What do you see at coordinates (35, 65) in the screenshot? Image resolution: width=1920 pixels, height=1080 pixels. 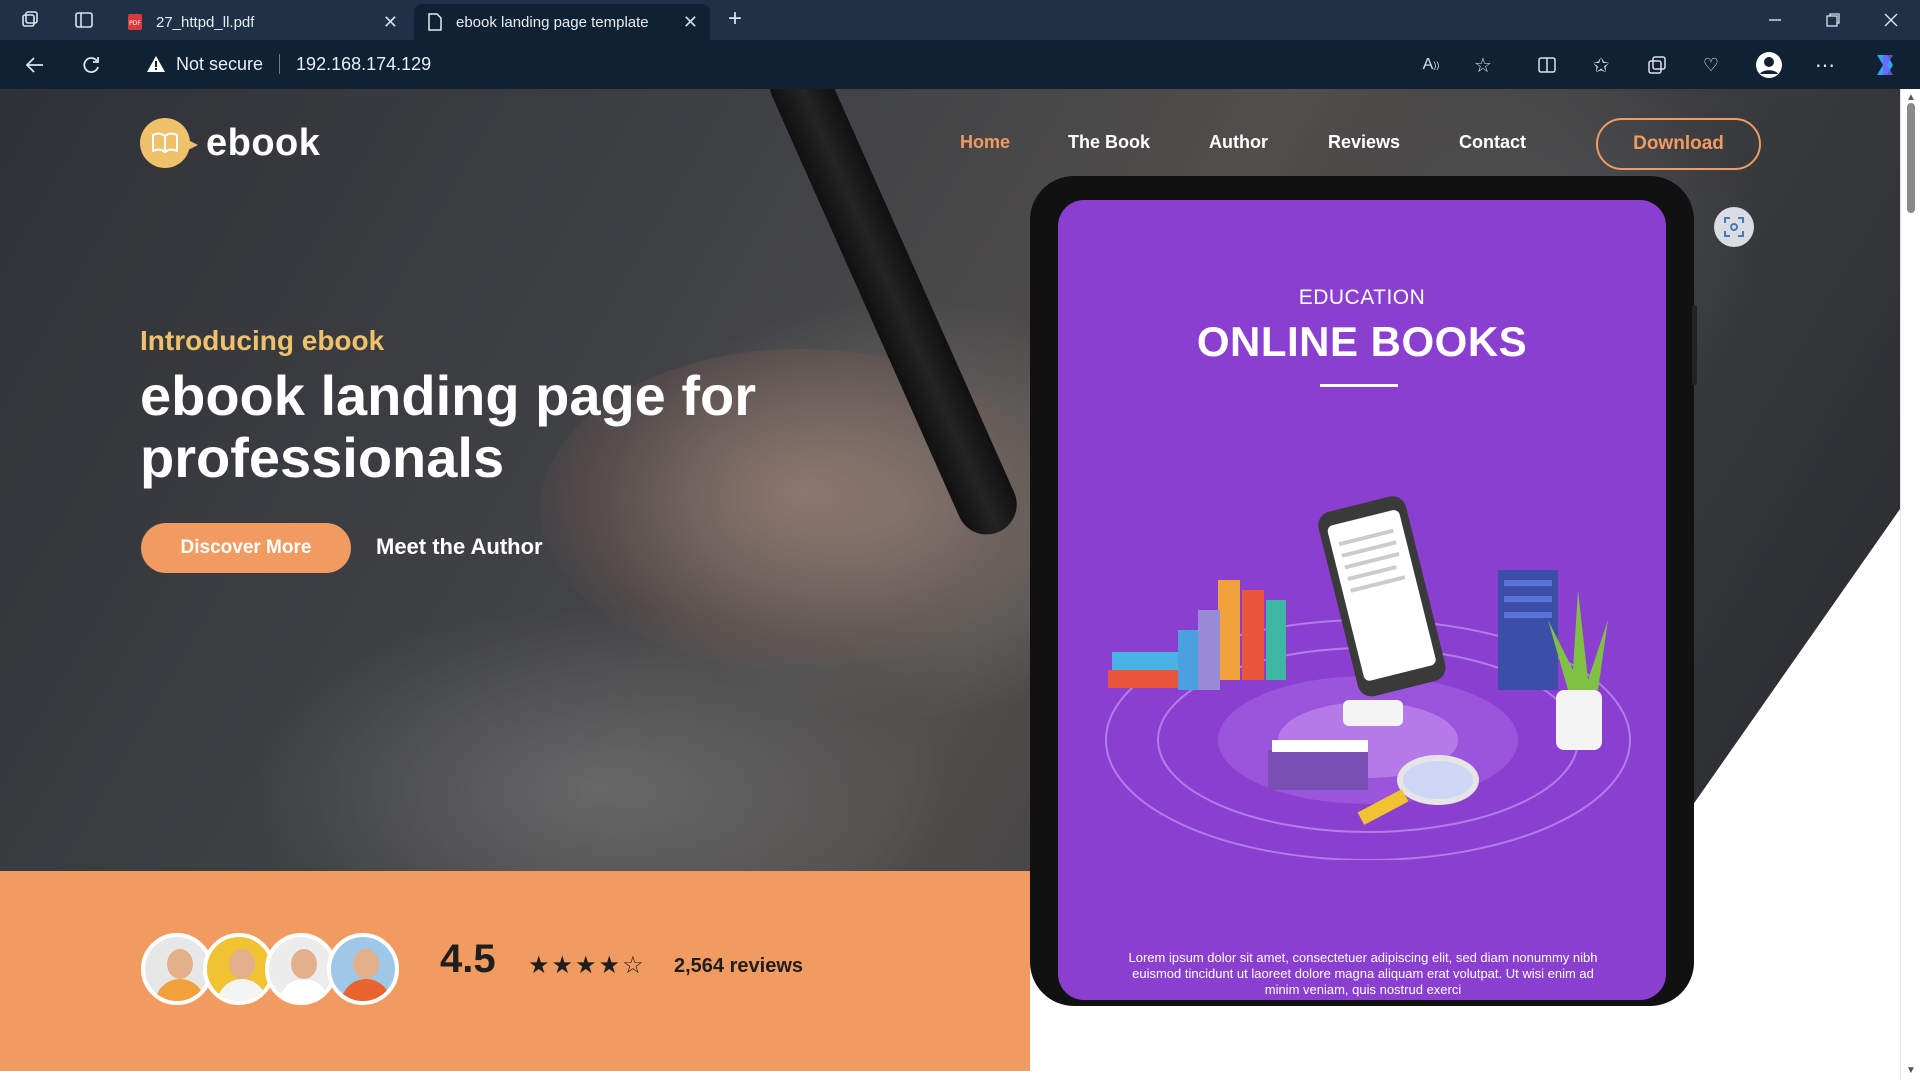 I see `back-icon` at bounding box center [35, 65].